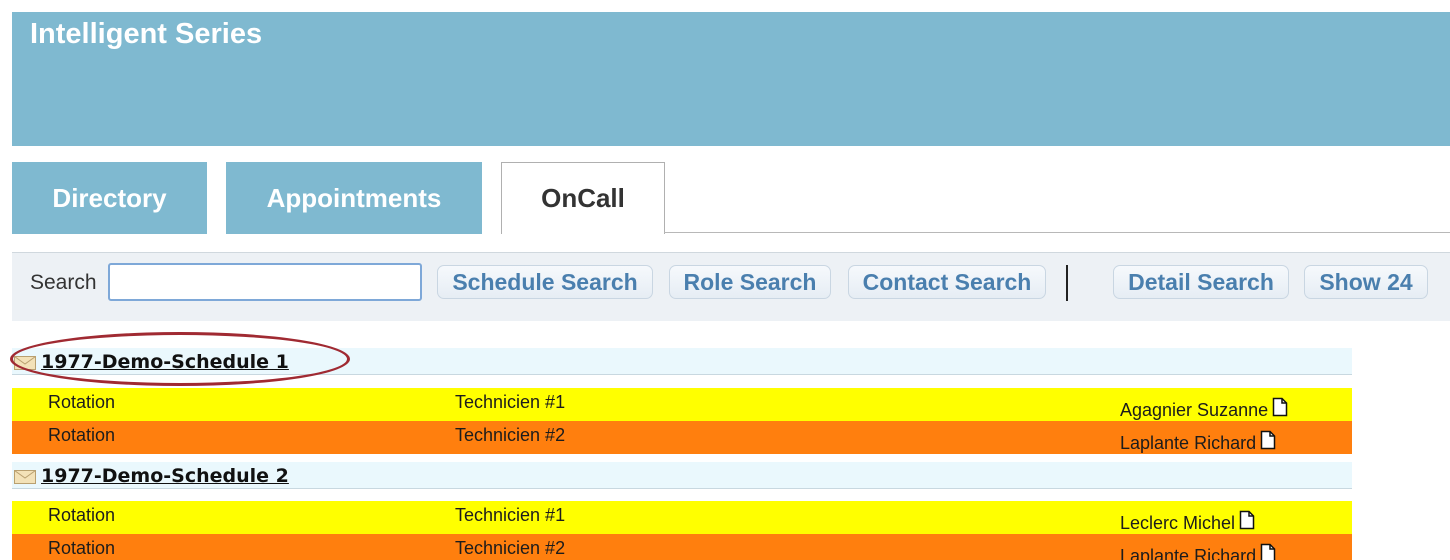  What do you see at coordinates (682, 361) in the screenshot?
I see `schedule-header: 1977-Demo-Schedule 1` at bounding box center [682, 361].